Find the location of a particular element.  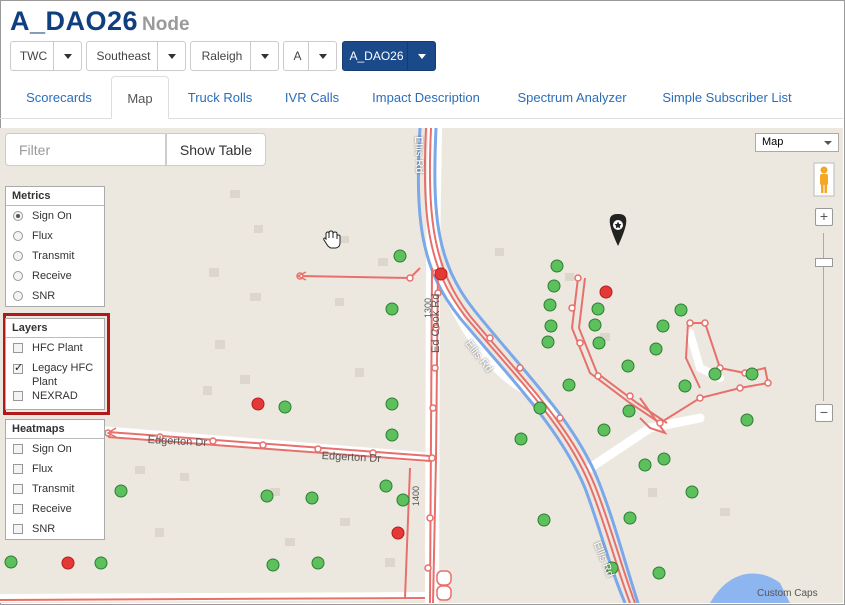

zoom-out-button: − is located at coordinates (824, 413).